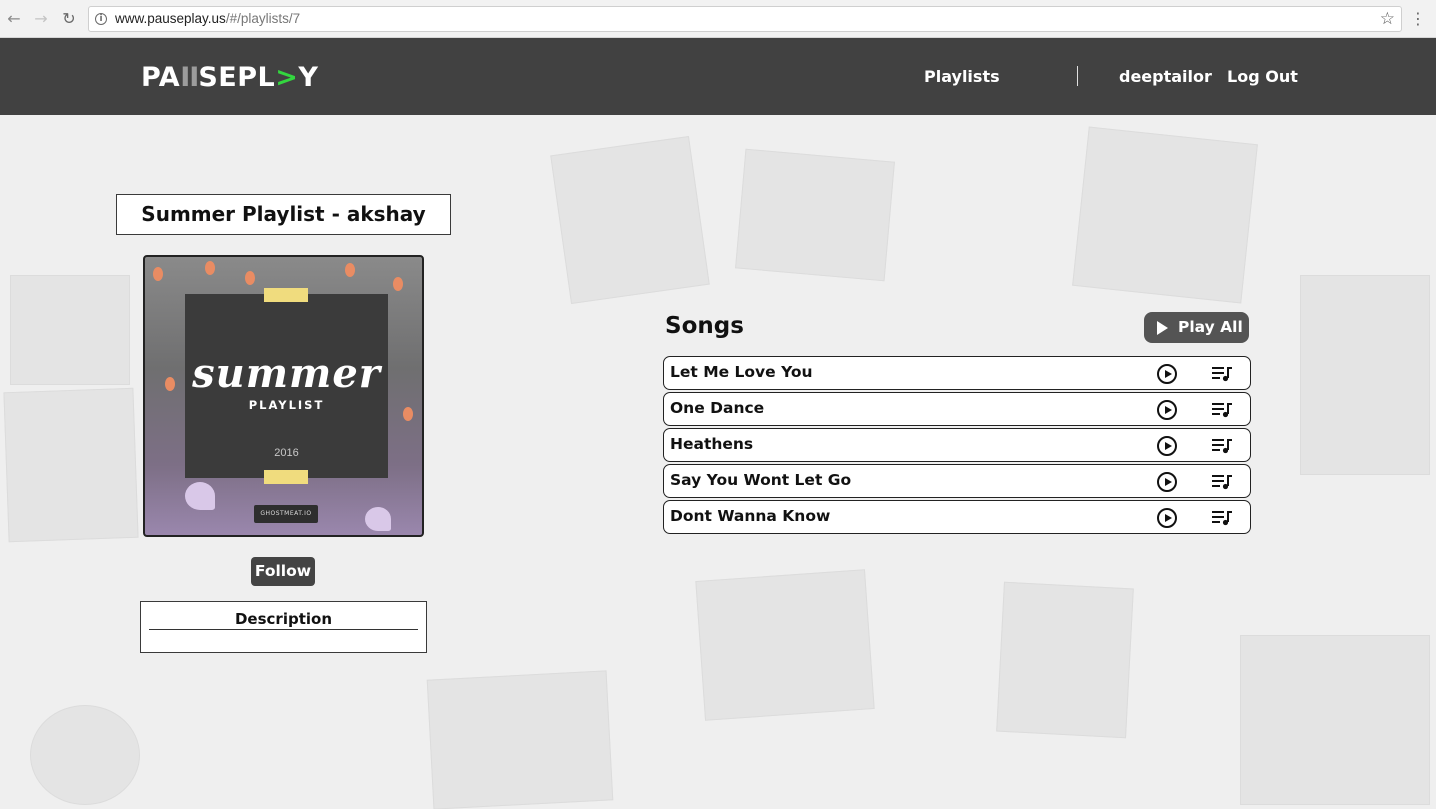  I want to click on logo-part: Y, so click(308, 77).